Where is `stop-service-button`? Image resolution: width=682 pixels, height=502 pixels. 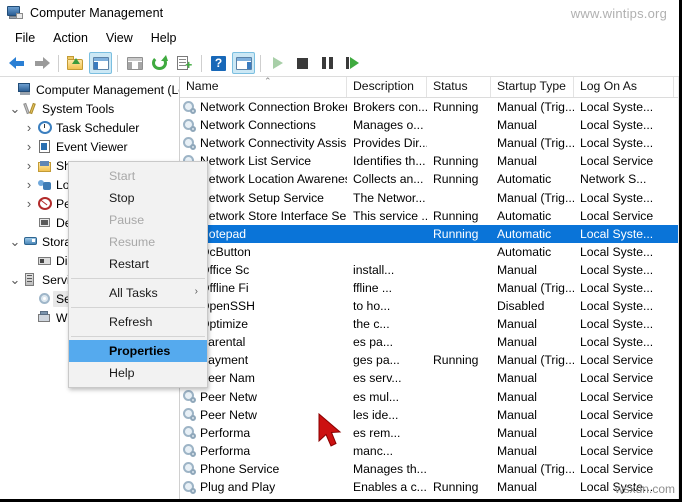
stop-service-button is located at coordinates (302, 63).